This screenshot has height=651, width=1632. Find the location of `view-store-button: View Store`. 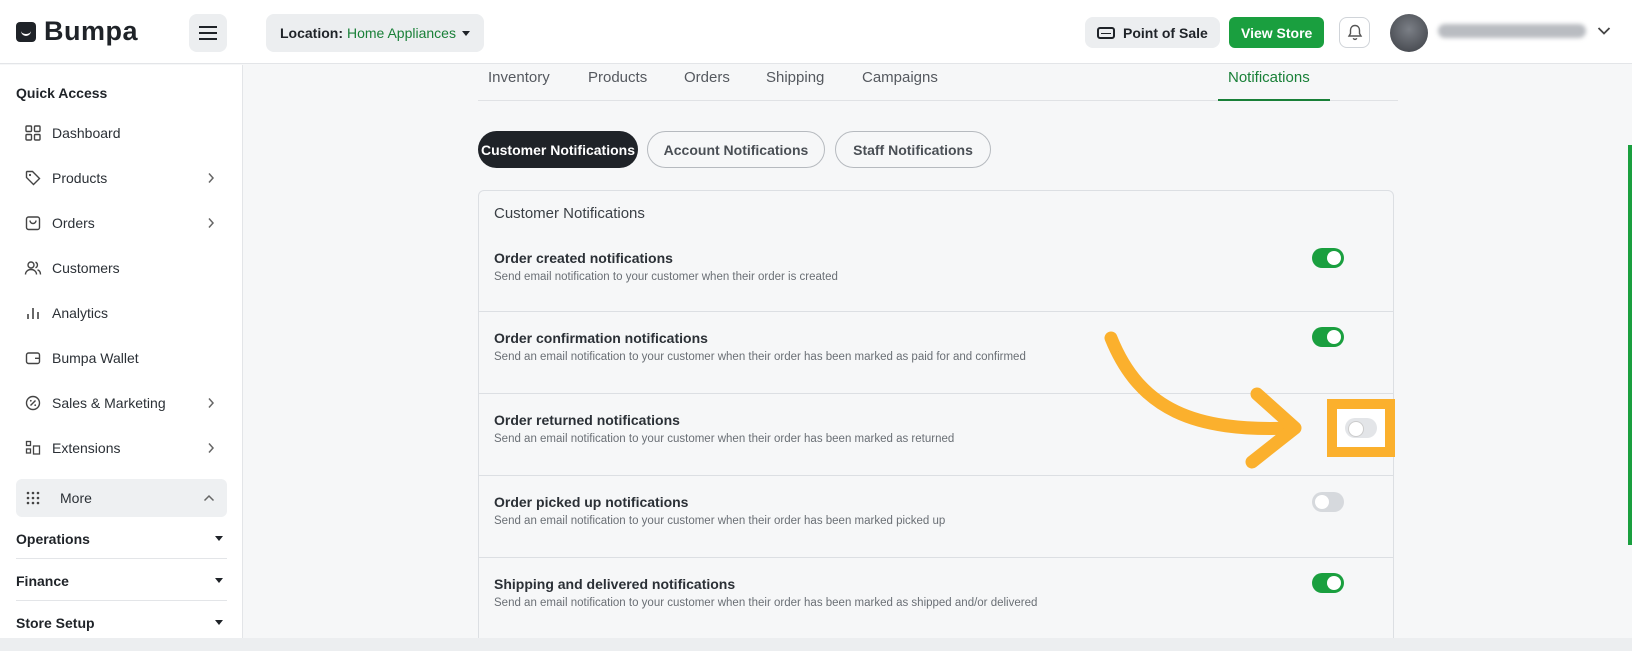

view-store-button: View Store is located at coordinates (1277, 32).